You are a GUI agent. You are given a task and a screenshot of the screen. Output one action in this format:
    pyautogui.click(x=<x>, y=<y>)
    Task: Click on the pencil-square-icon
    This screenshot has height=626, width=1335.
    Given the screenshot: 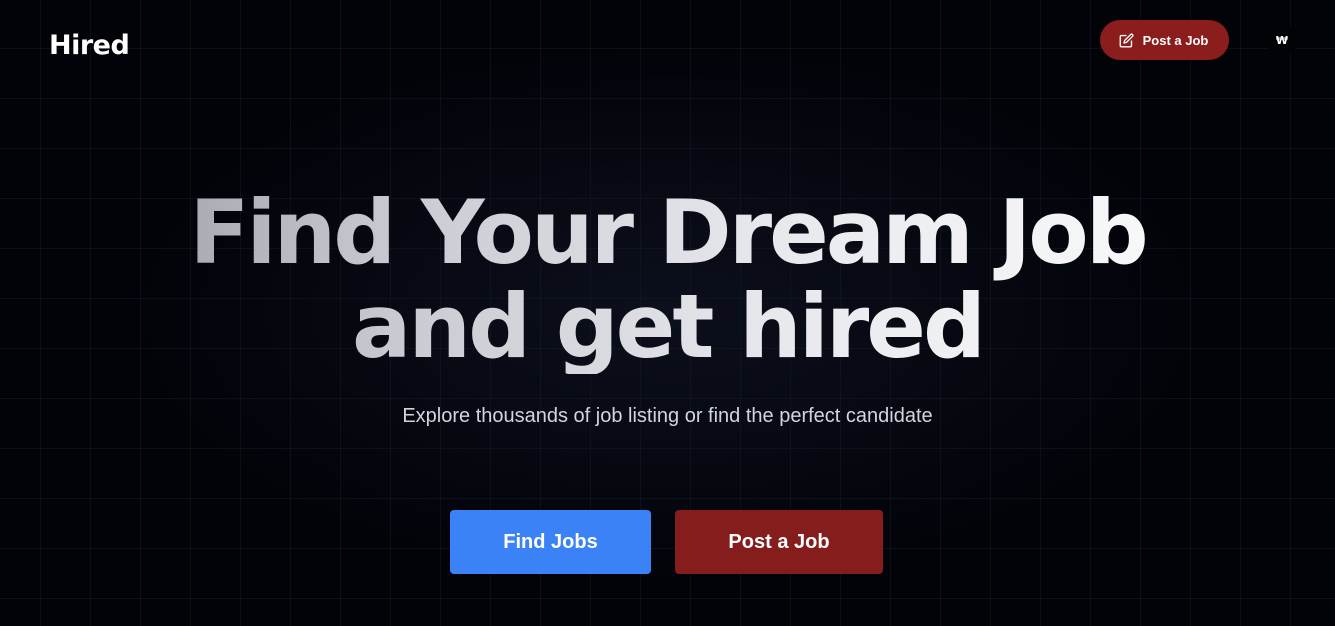 What is the action you would take?
    pyautogui.click(x=1127, y=40)
    